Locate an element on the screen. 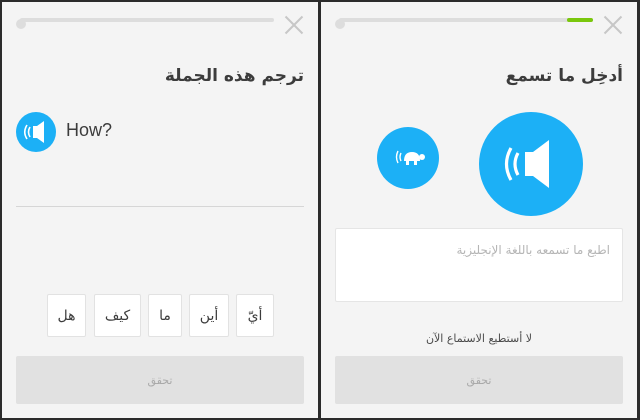  prompt-sentence: How? is located at coordinates (89, 130).